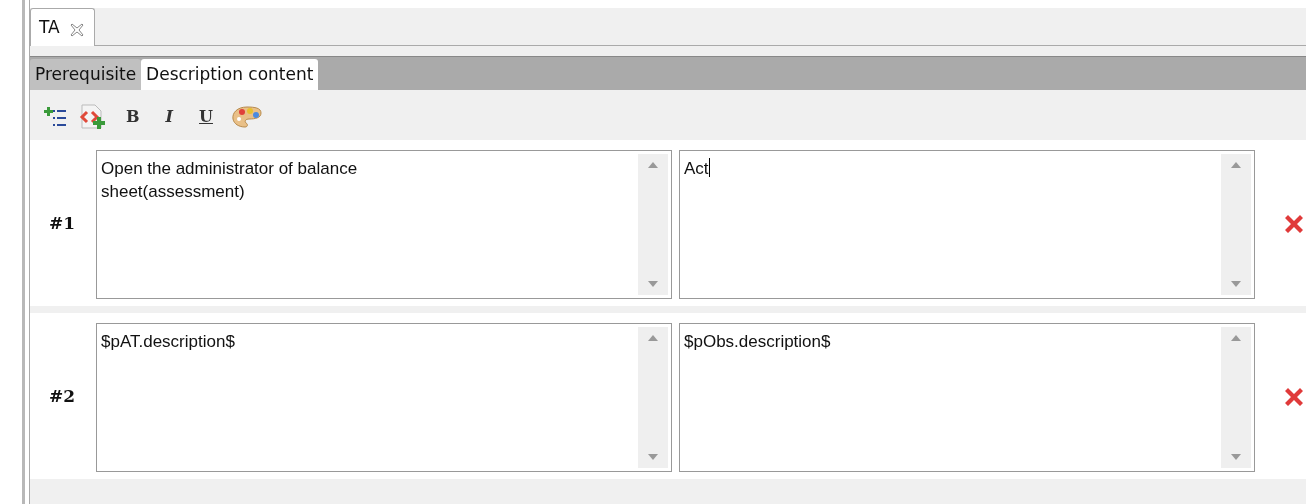 This screenshot has width=1306, height=504. I want to click on text-area: Act, so click(967, 224).